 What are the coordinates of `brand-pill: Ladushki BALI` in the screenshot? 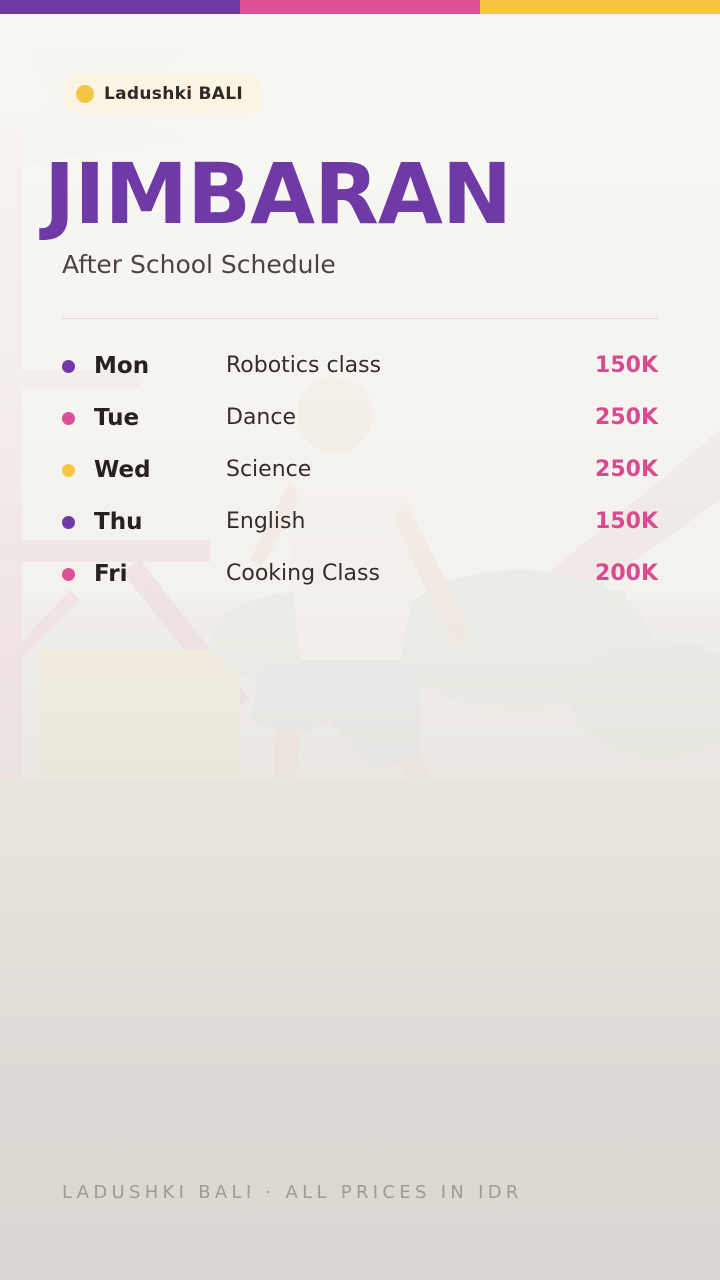 It's located at (163, 94).